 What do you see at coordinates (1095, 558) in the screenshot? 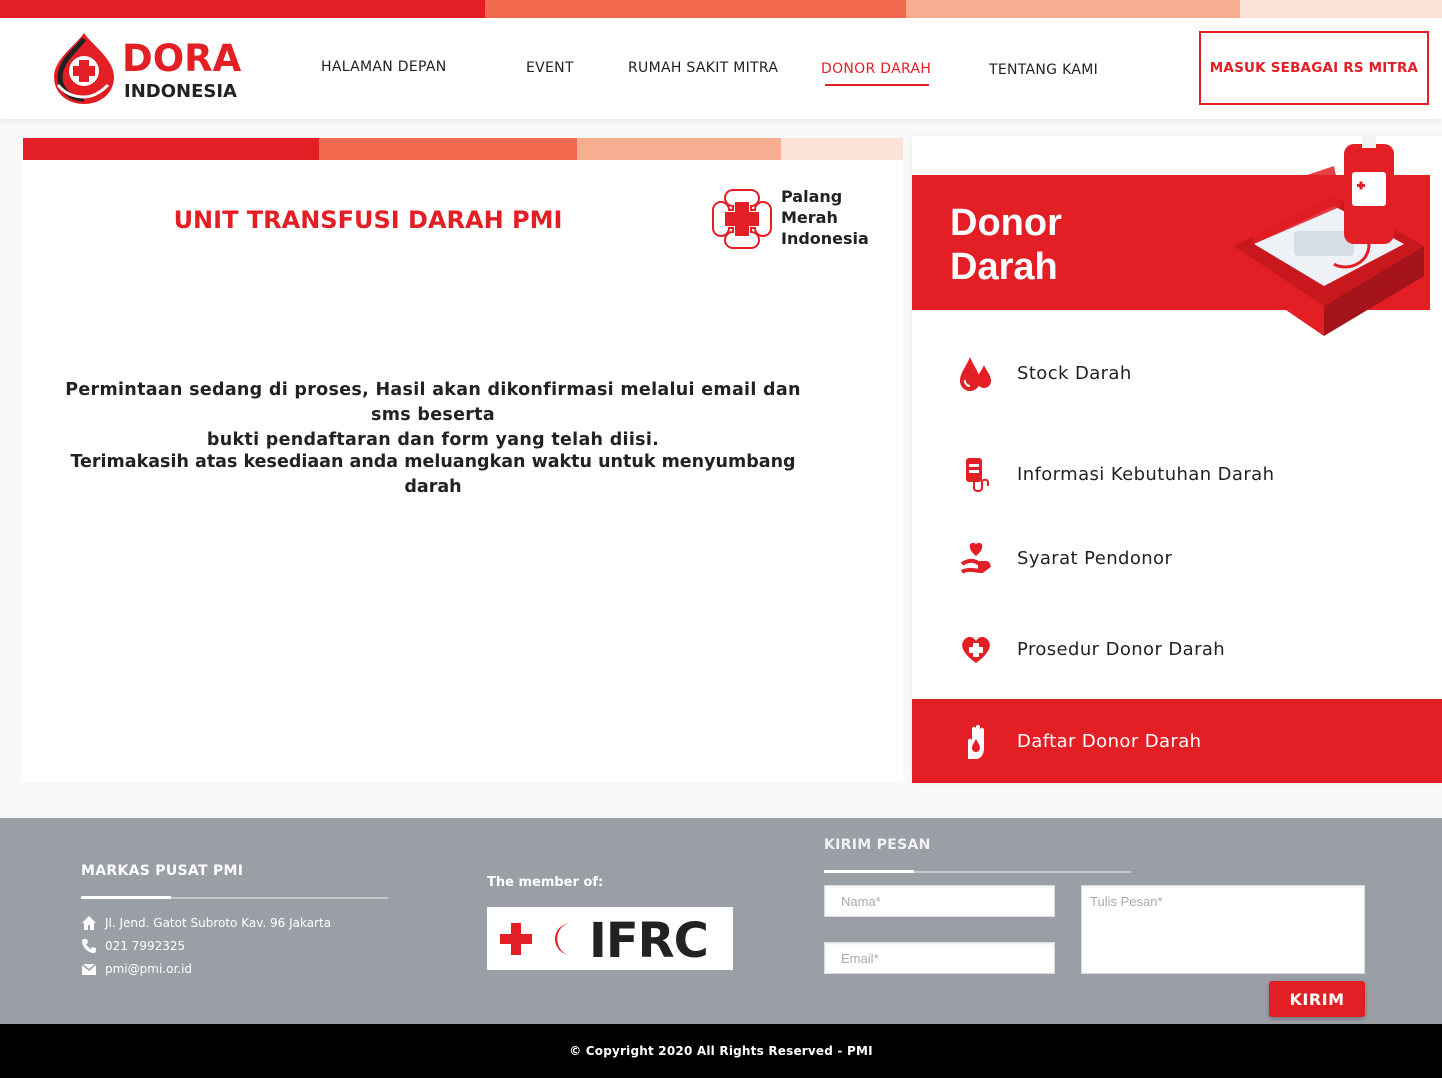
I see `sidebar-item-label: Syarat Pendonor` at bounding box center [1095, 558].